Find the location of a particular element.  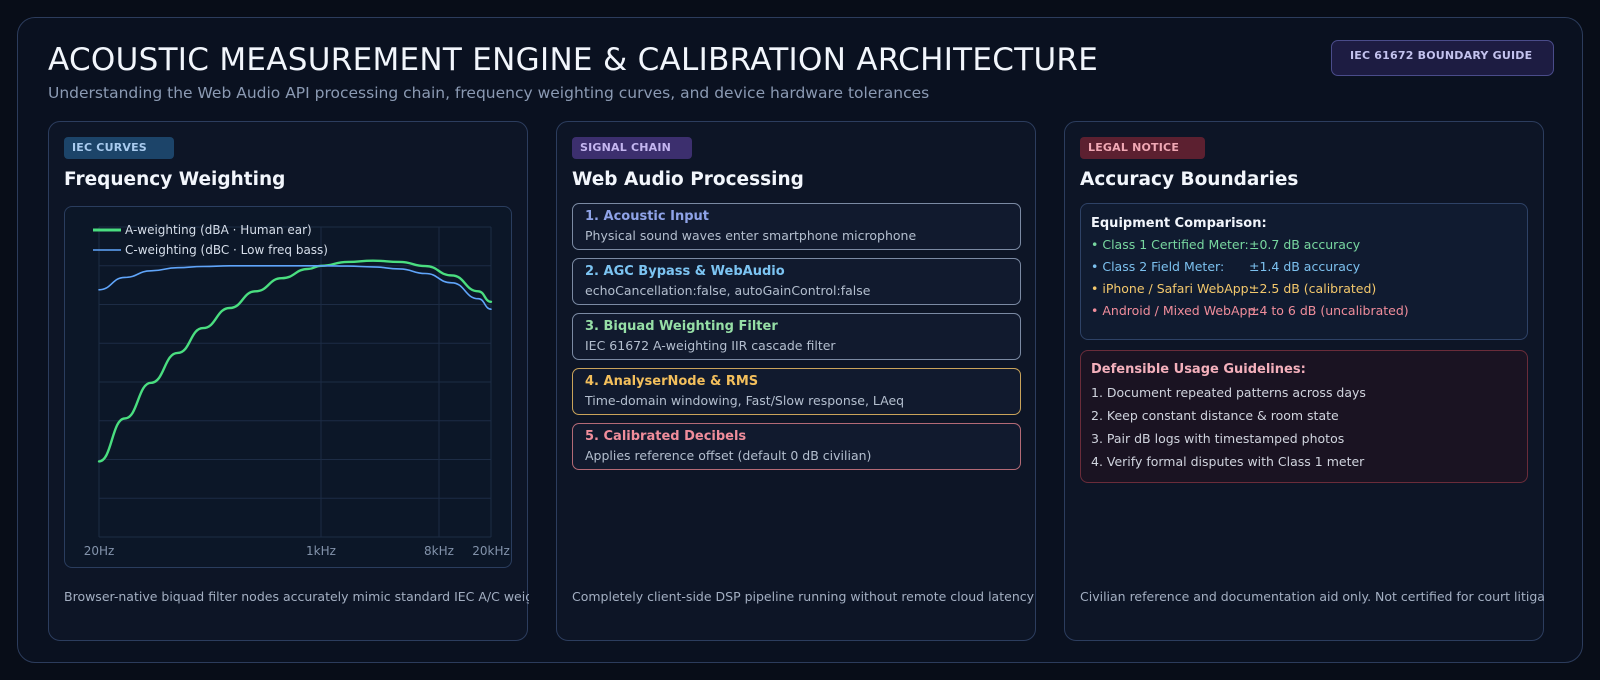

step-title: 4. AnalyserNode & RMS is located at coordinates (672, 381).